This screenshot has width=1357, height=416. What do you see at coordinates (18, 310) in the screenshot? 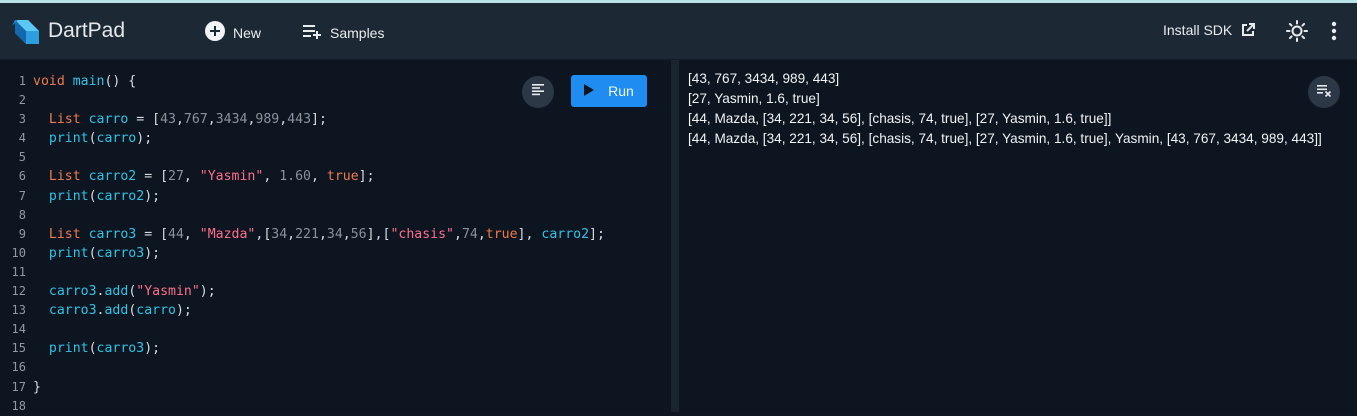
I see `line-number: 13` at bounding box center [18, 310].